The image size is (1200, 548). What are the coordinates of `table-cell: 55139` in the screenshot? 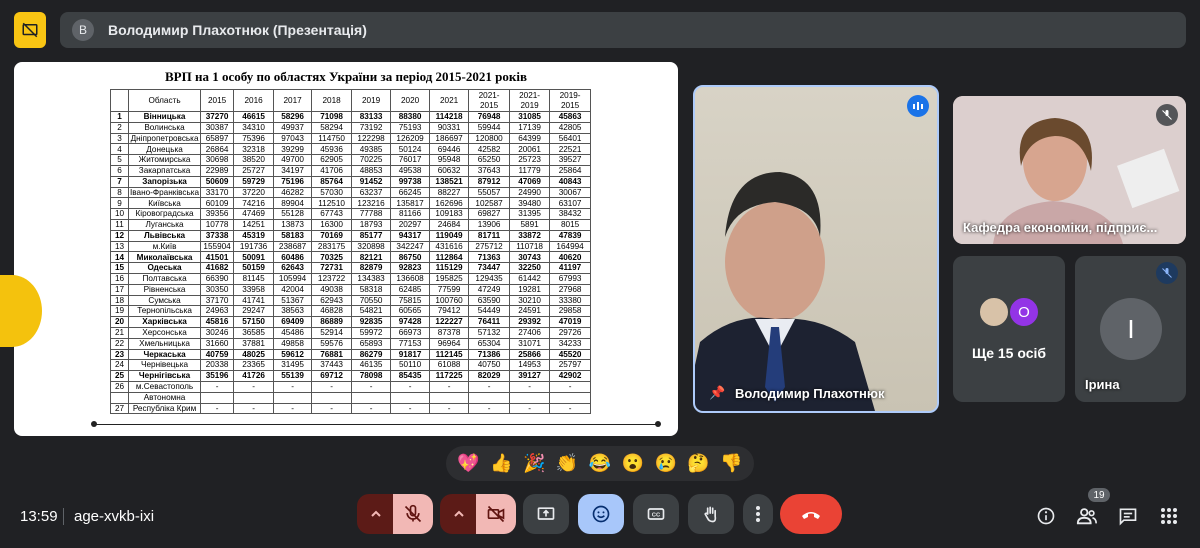 It's located at (293, 376).